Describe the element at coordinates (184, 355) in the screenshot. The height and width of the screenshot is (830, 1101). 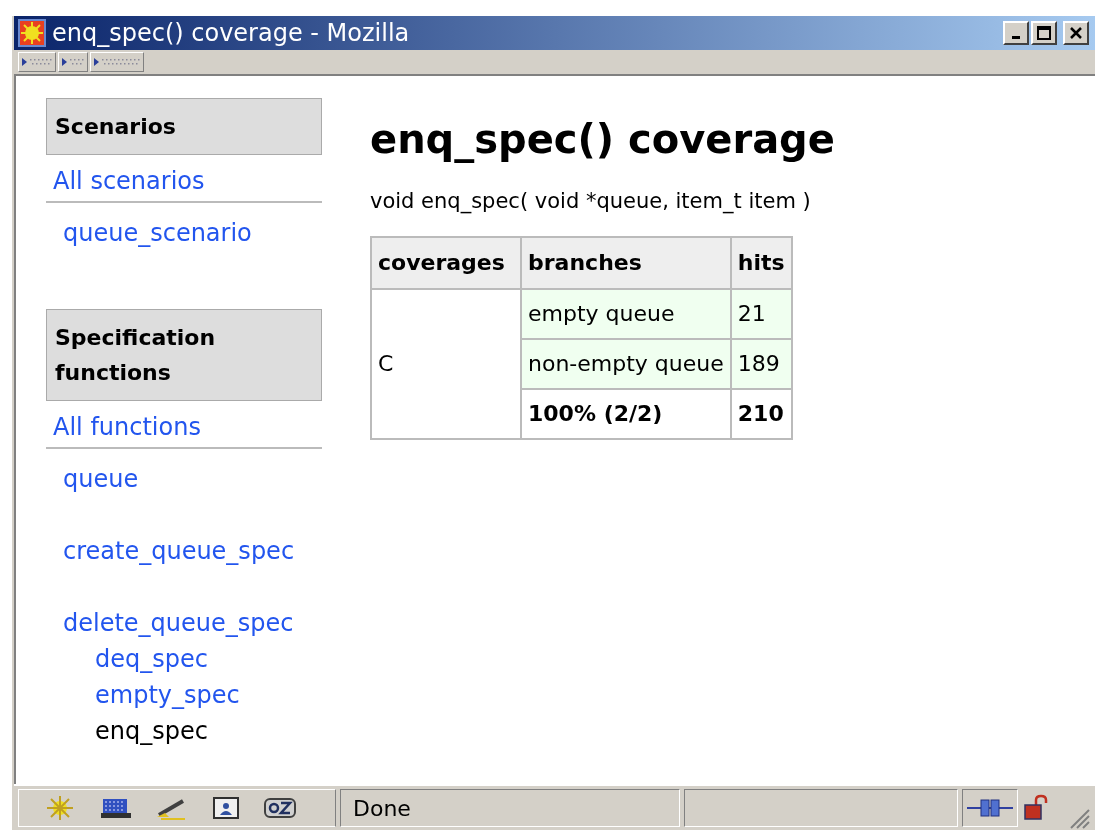
I see `section-header: Specification functions` at that location.